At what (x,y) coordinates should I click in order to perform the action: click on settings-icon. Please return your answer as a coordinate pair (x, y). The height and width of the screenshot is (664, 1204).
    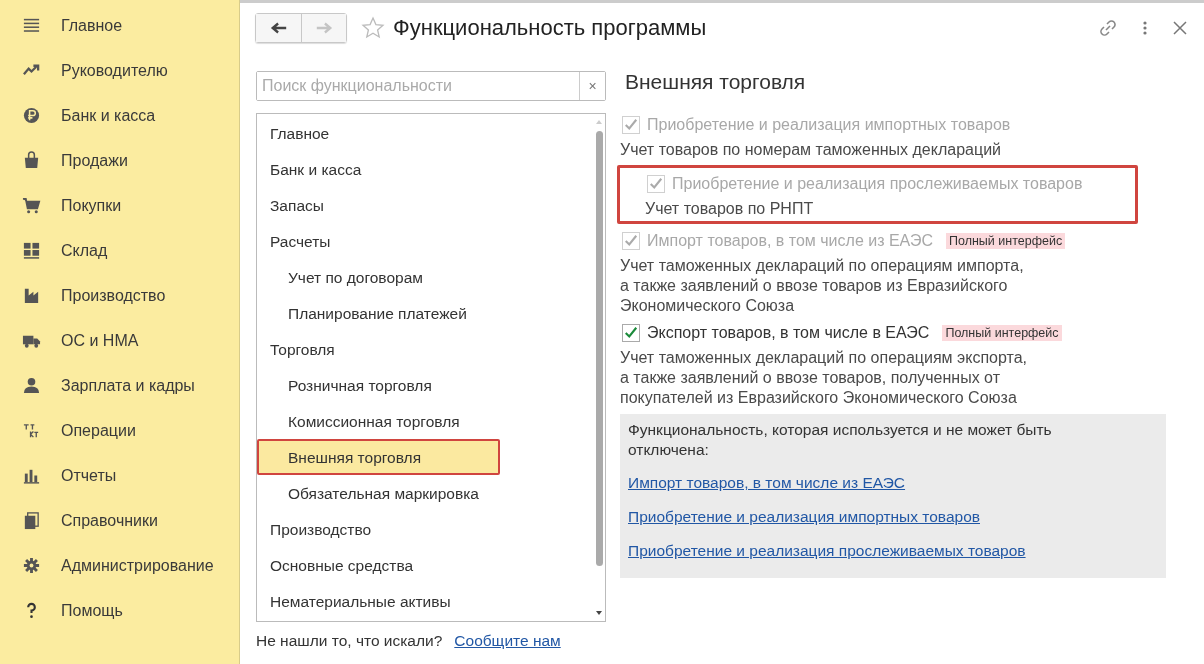
    Looking at the image, I should click on (31, 565).